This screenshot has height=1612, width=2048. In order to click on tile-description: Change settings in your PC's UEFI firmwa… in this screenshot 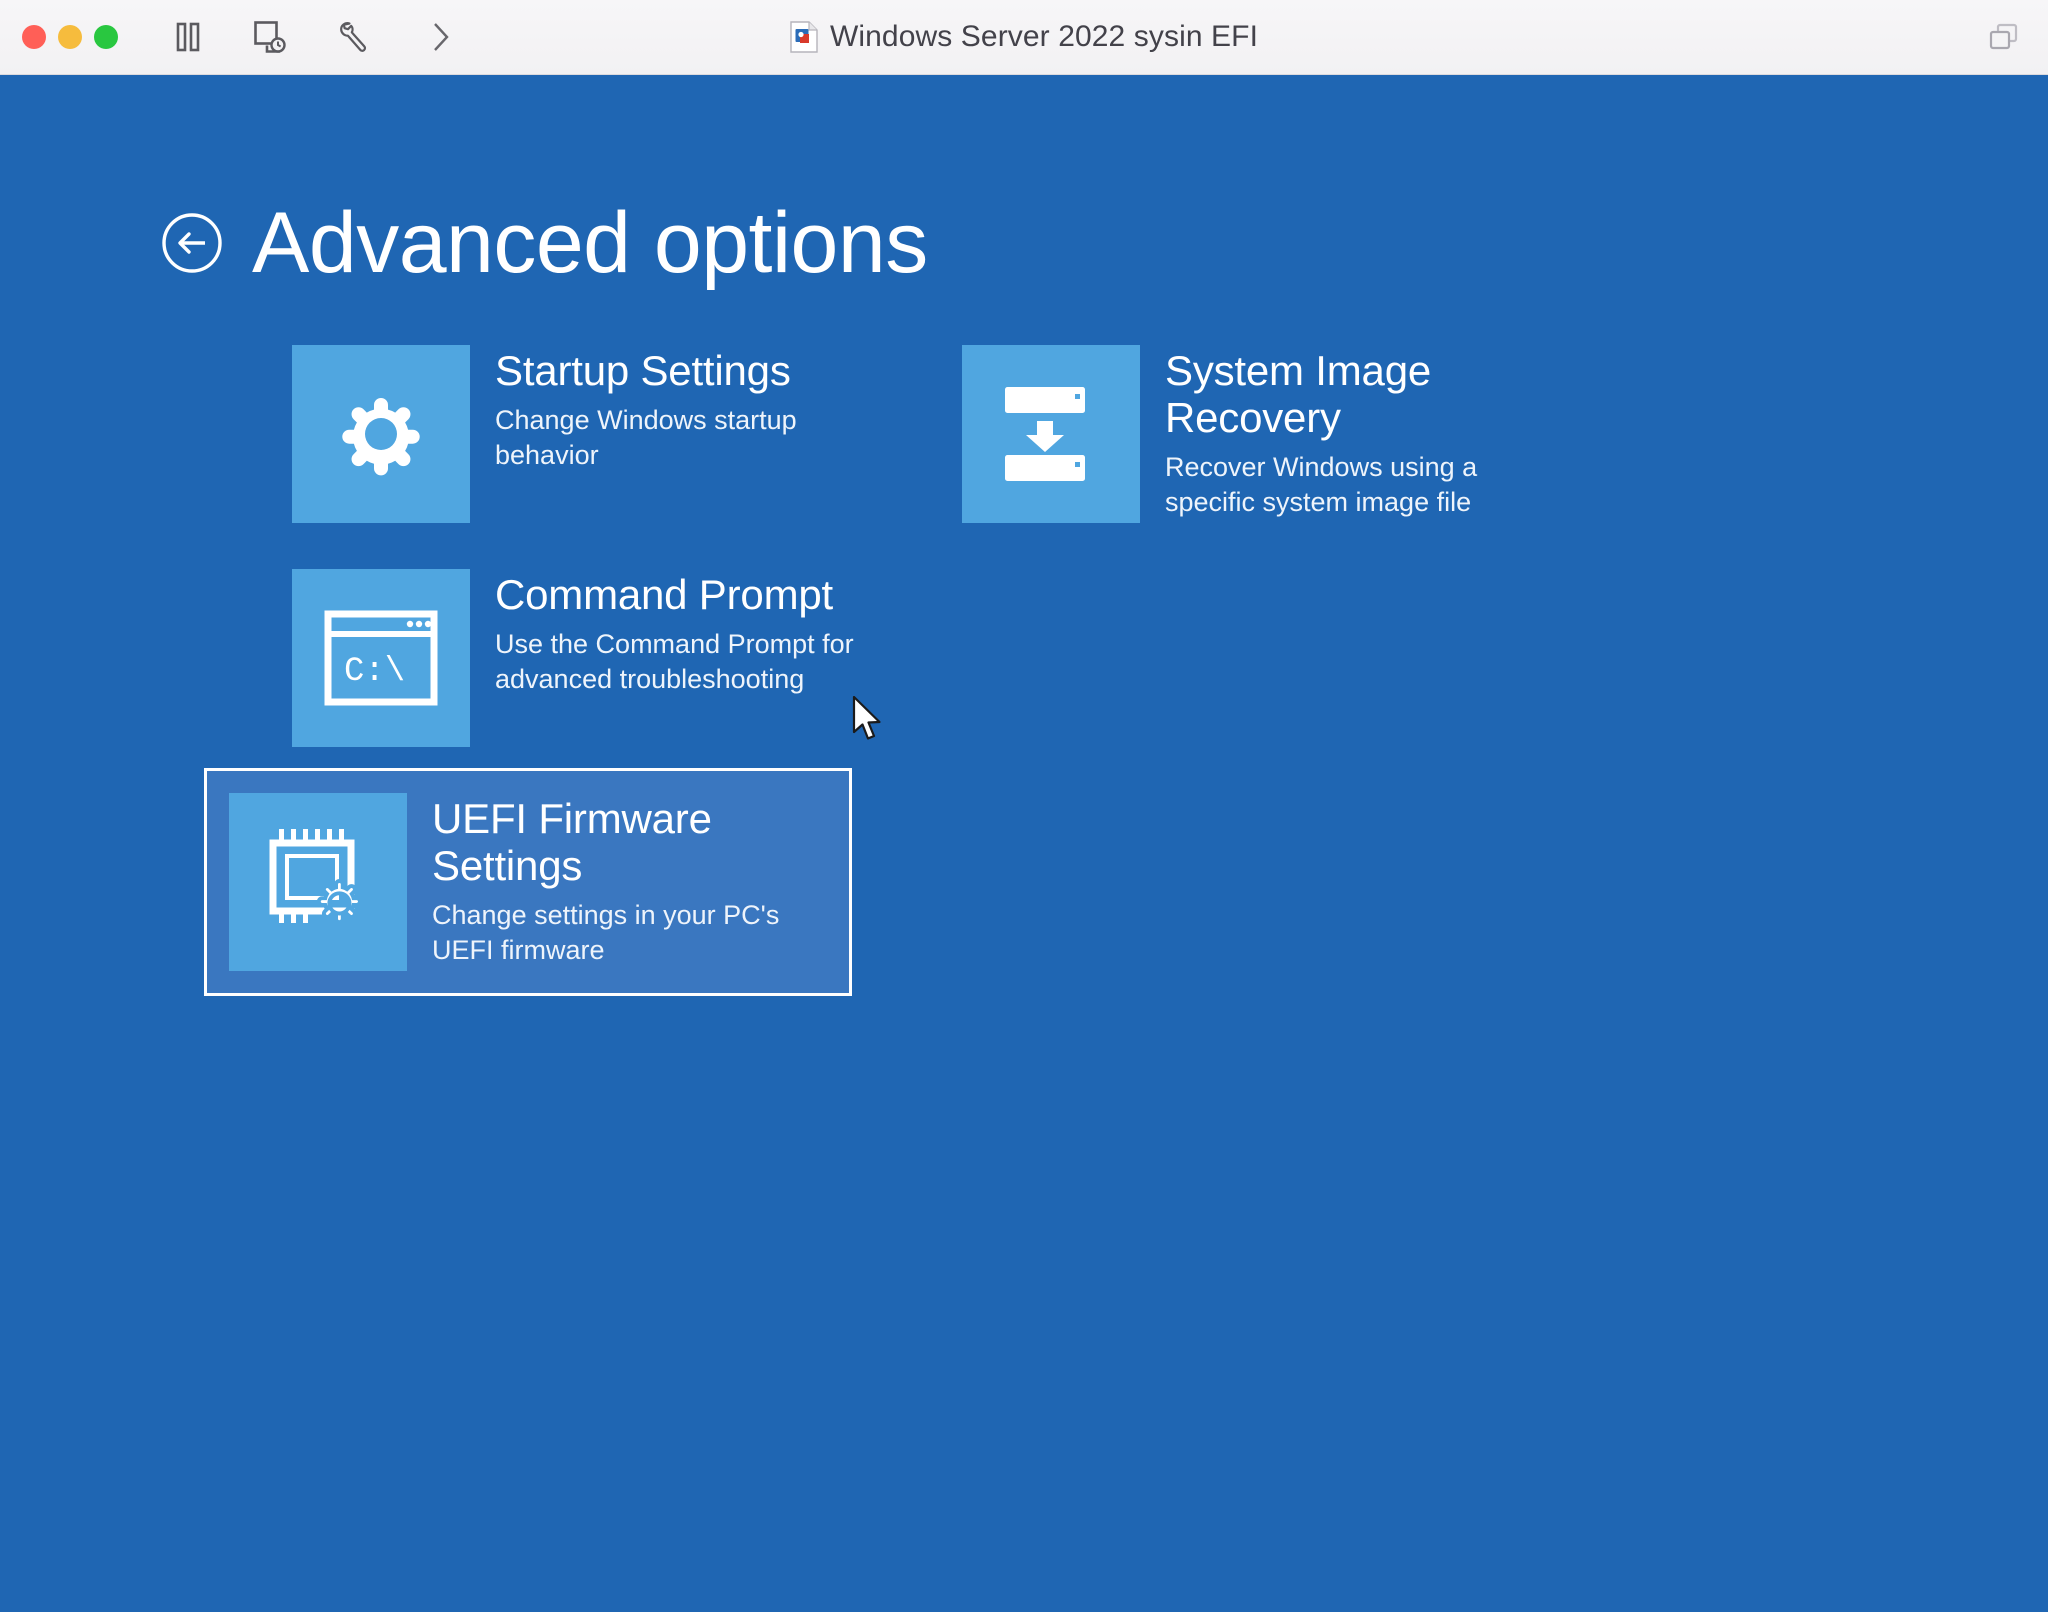, I will do `click(606, 933)`.